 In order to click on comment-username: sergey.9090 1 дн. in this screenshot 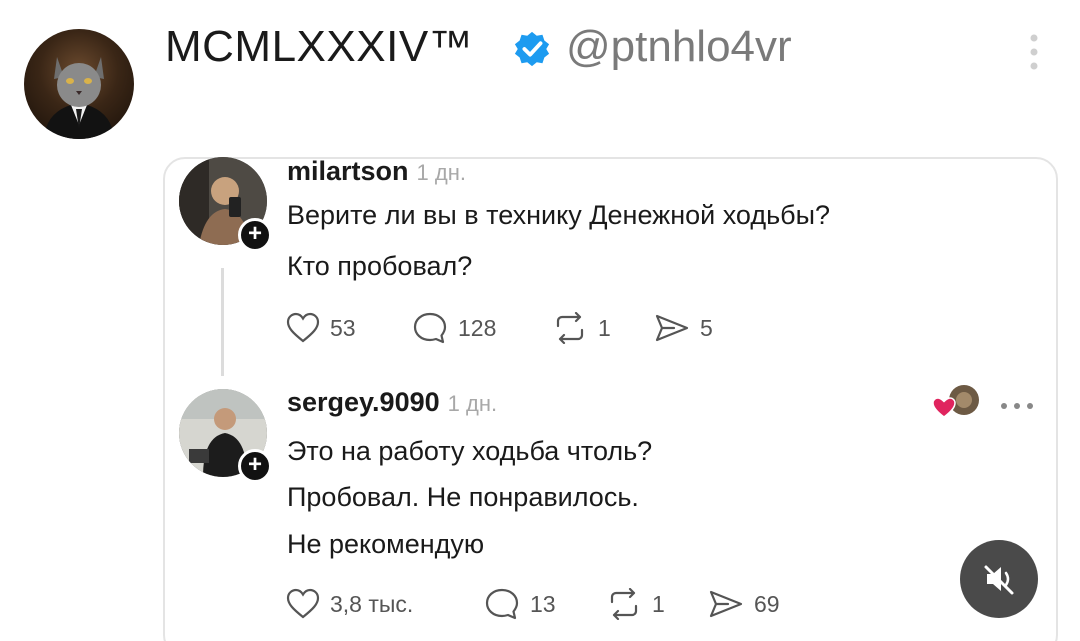, I will do `click(392, 402)`.